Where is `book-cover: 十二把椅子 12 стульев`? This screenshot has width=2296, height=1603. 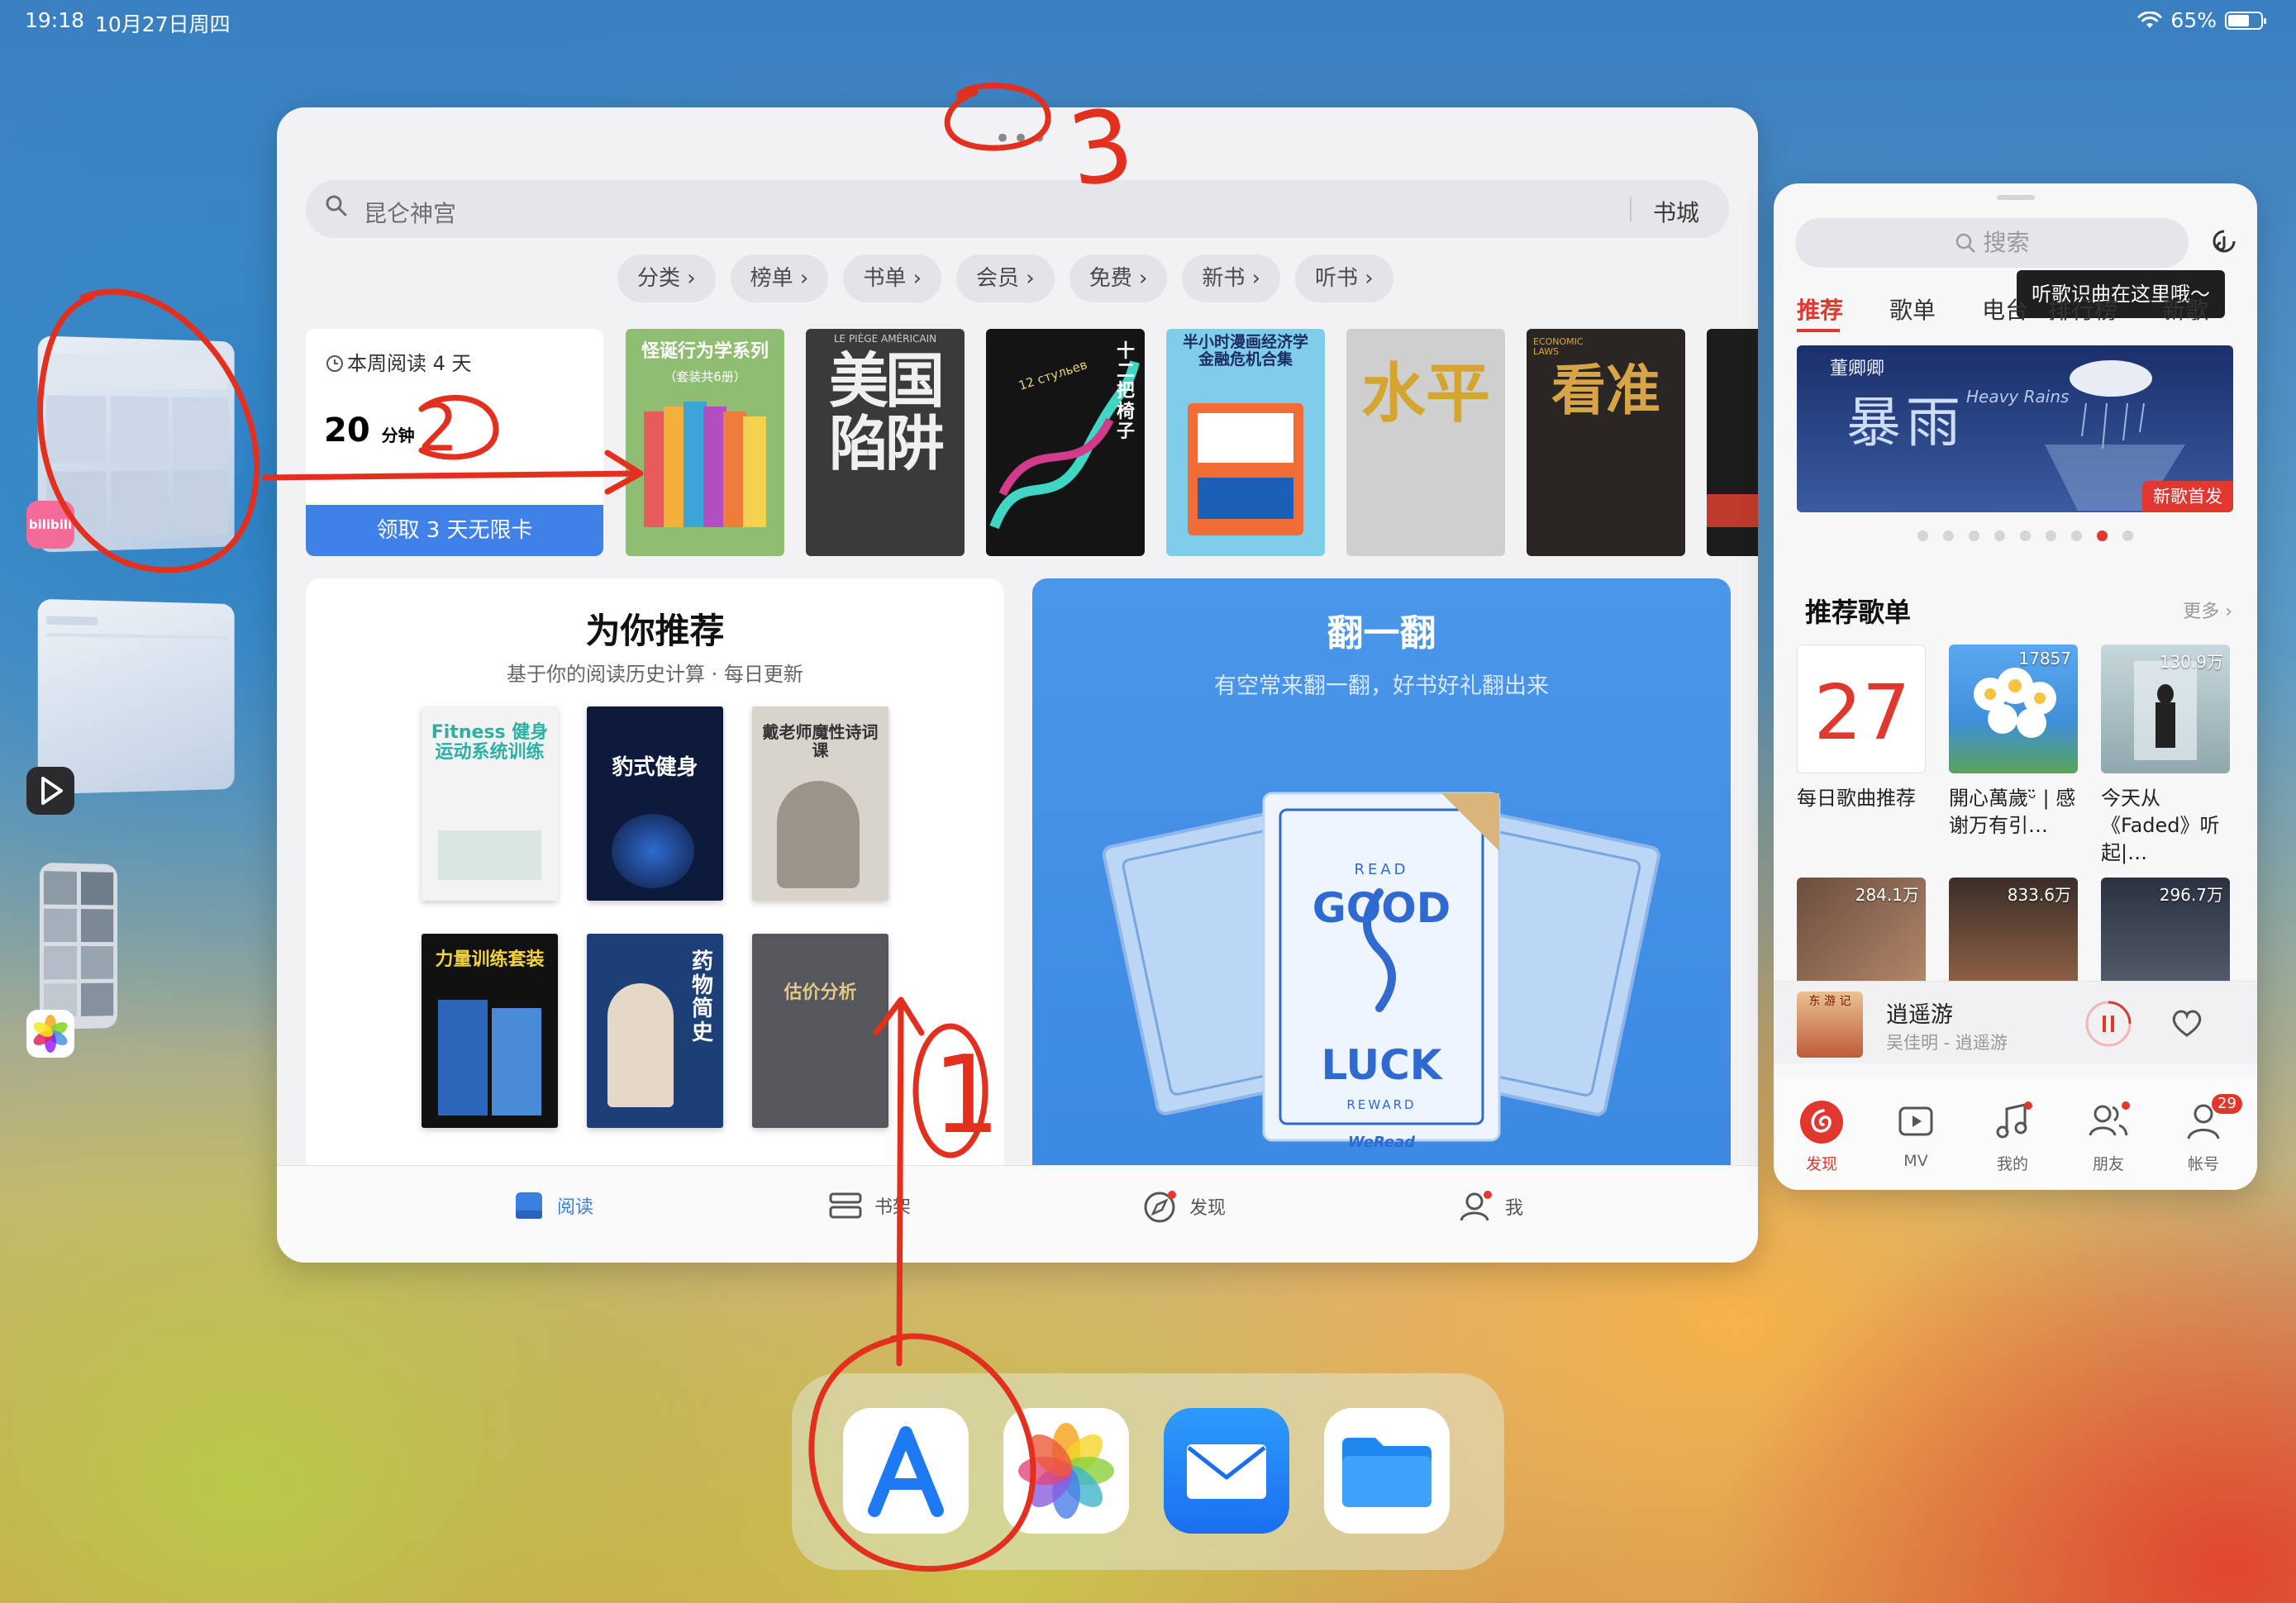 book-cover: 十二把椅子 12 стульев is located at coordinates (1065, 442).